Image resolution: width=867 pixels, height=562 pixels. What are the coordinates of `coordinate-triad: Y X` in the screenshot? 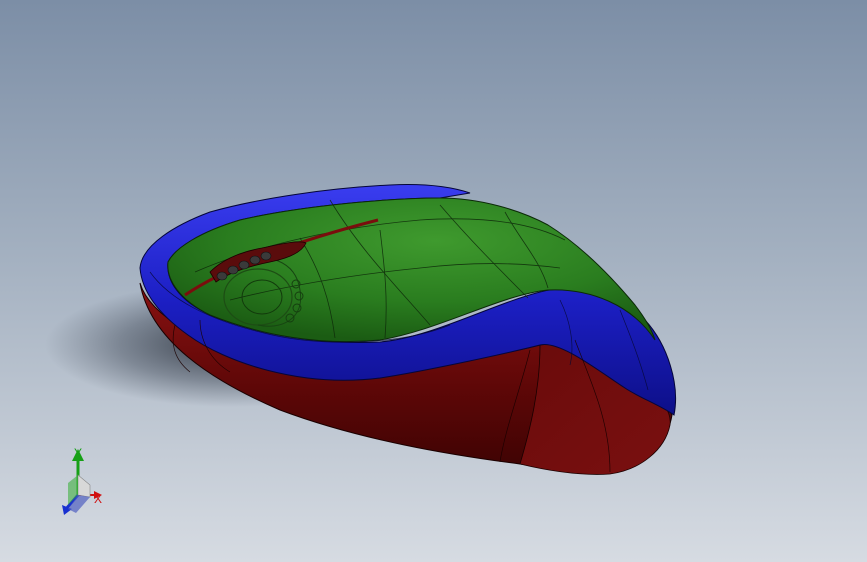 It's located at (85, 485).